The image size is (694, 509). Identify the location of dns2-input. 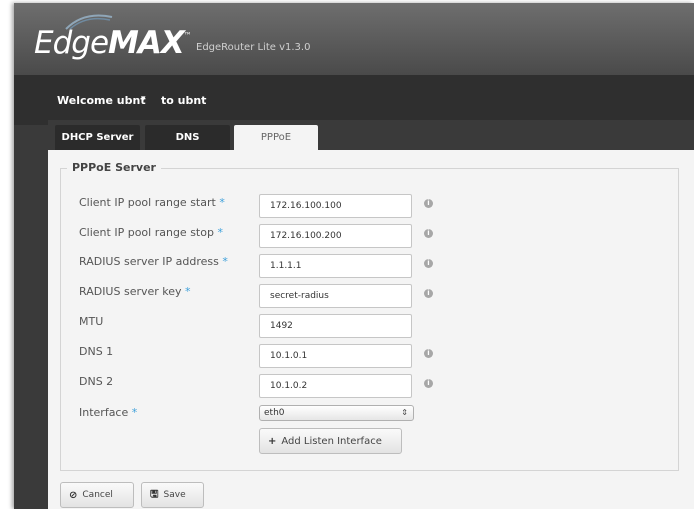
(335, 386).